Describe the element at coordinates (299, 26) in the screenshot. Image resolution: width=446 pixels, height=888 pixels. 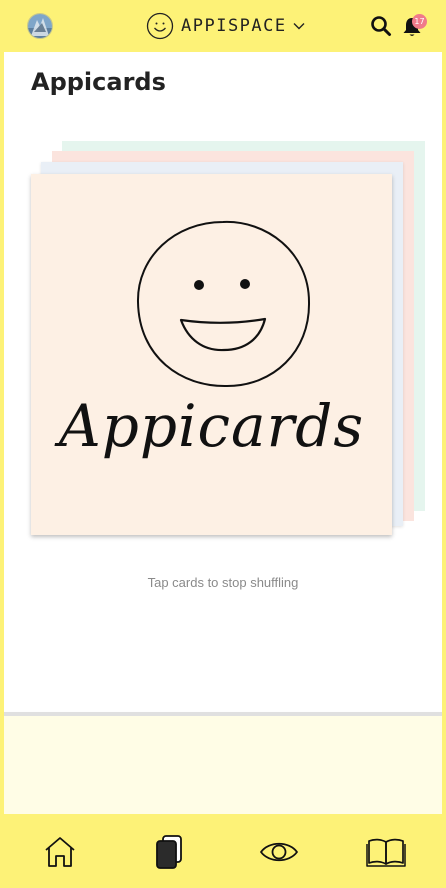
I see `chevron-down-icon` at that location.